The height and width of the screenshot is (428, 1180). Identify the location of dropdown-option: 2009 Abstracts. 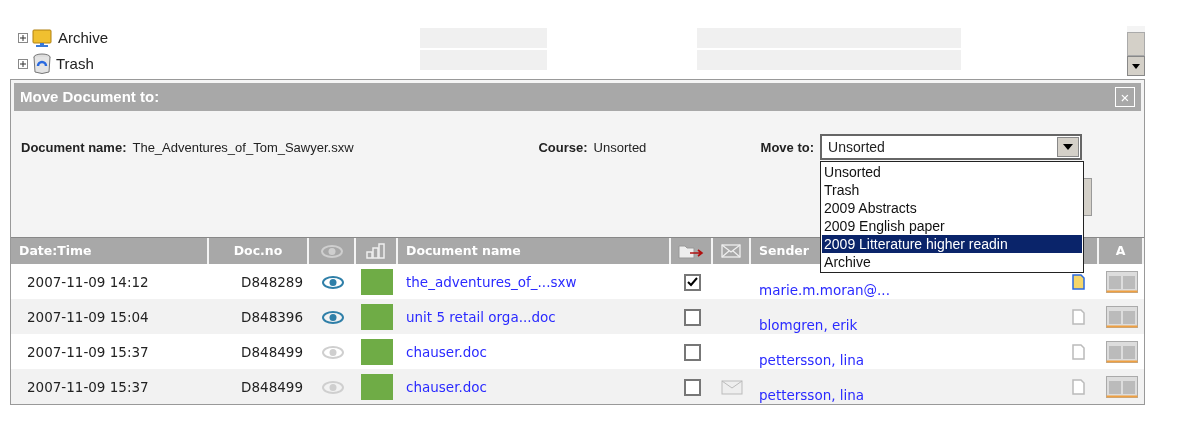
(952, 208).